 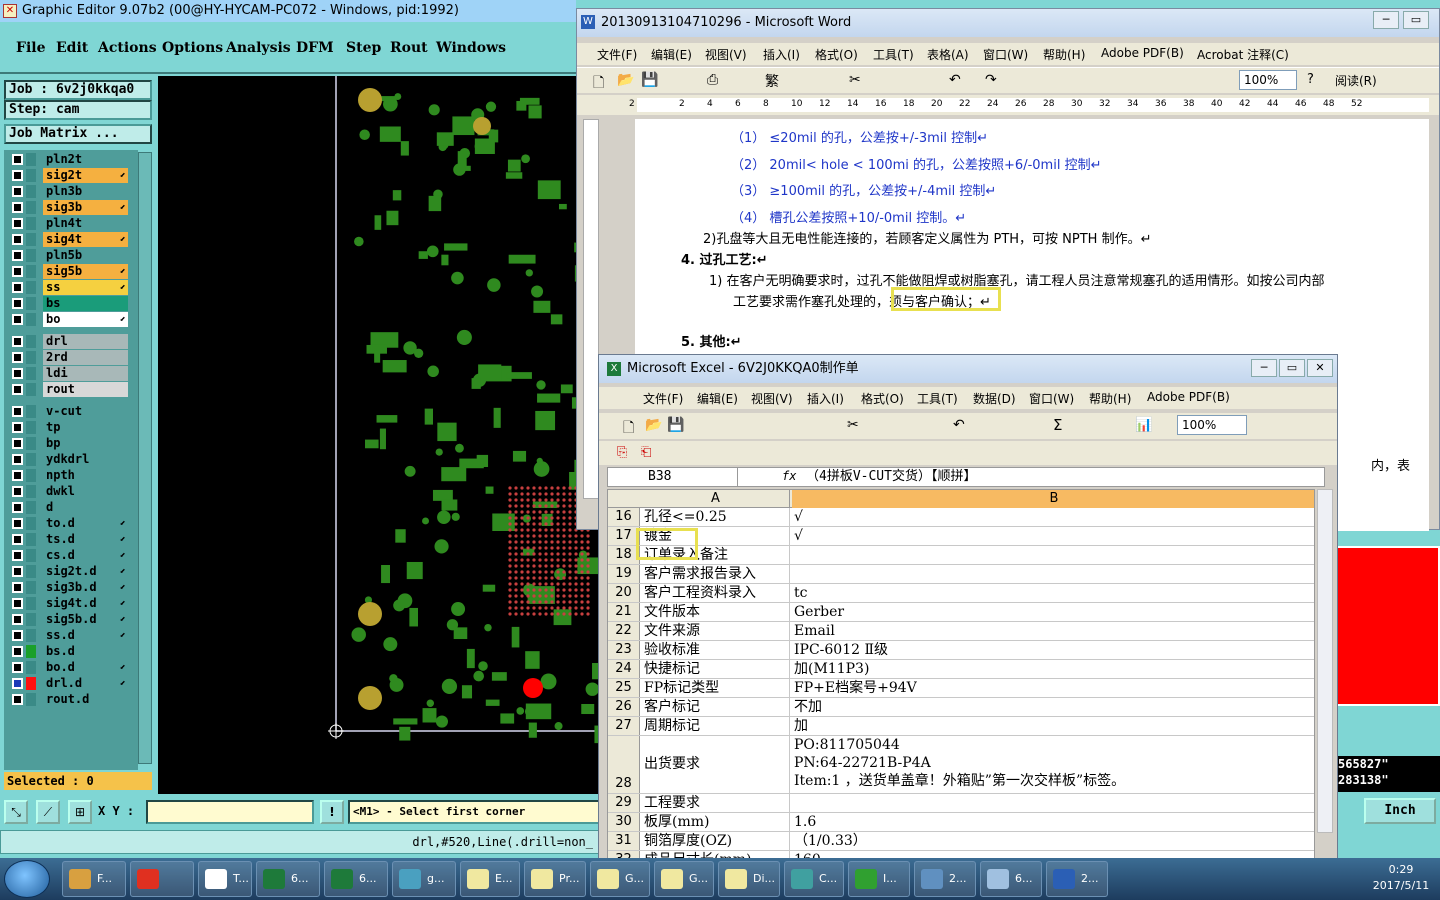 What do you see at coordinates (192, 48) in the screenshot?
I see `menu-options: Options` at bounding box center [192, 48].